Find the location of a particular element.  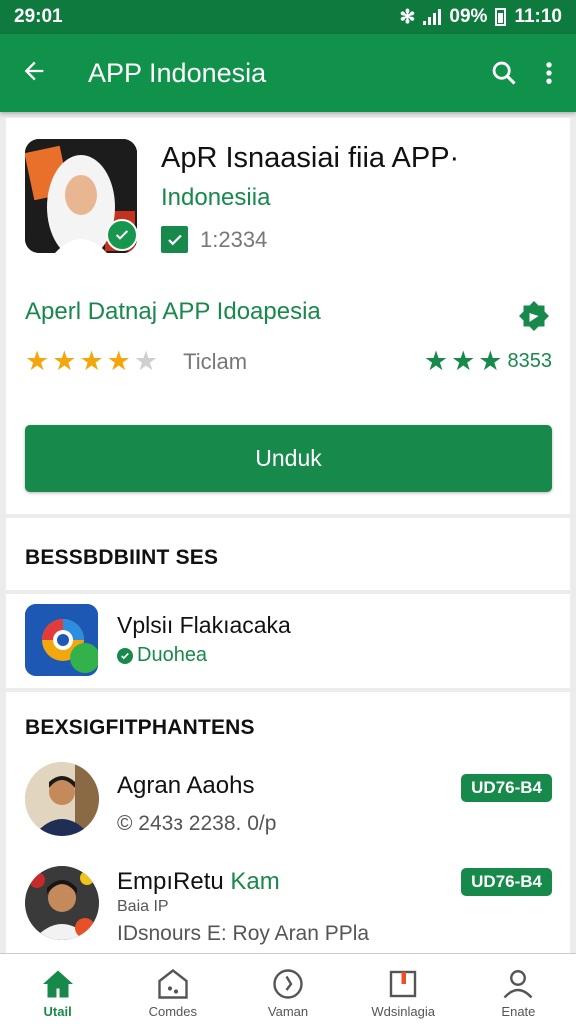

app-subtitle: Aperl Datnaj APP Idoapesia is located at coordinates (173, 311).